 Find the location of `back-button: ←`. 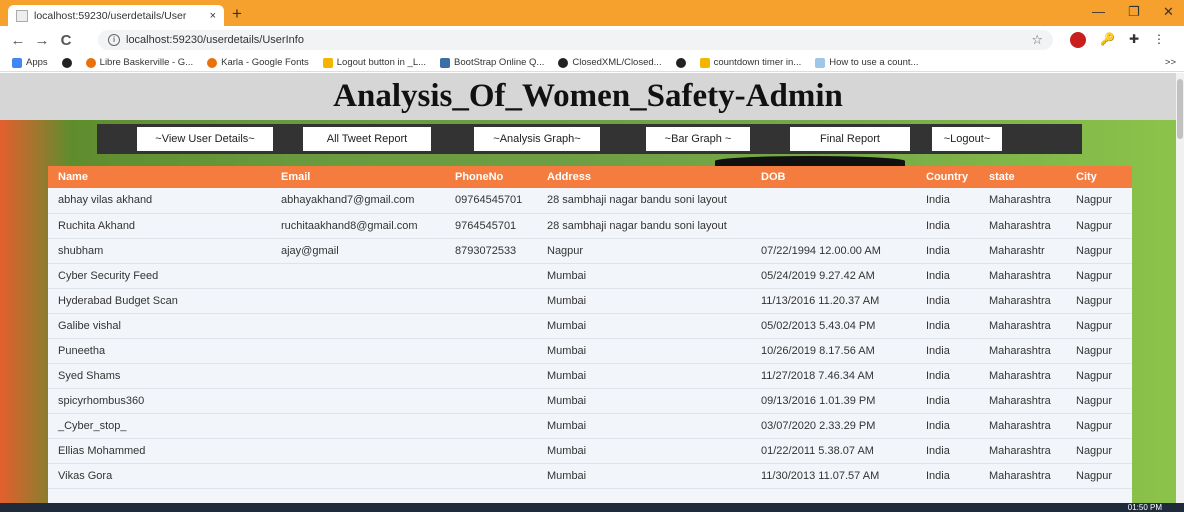

back-button: ← is located at coordinates (18, 40).